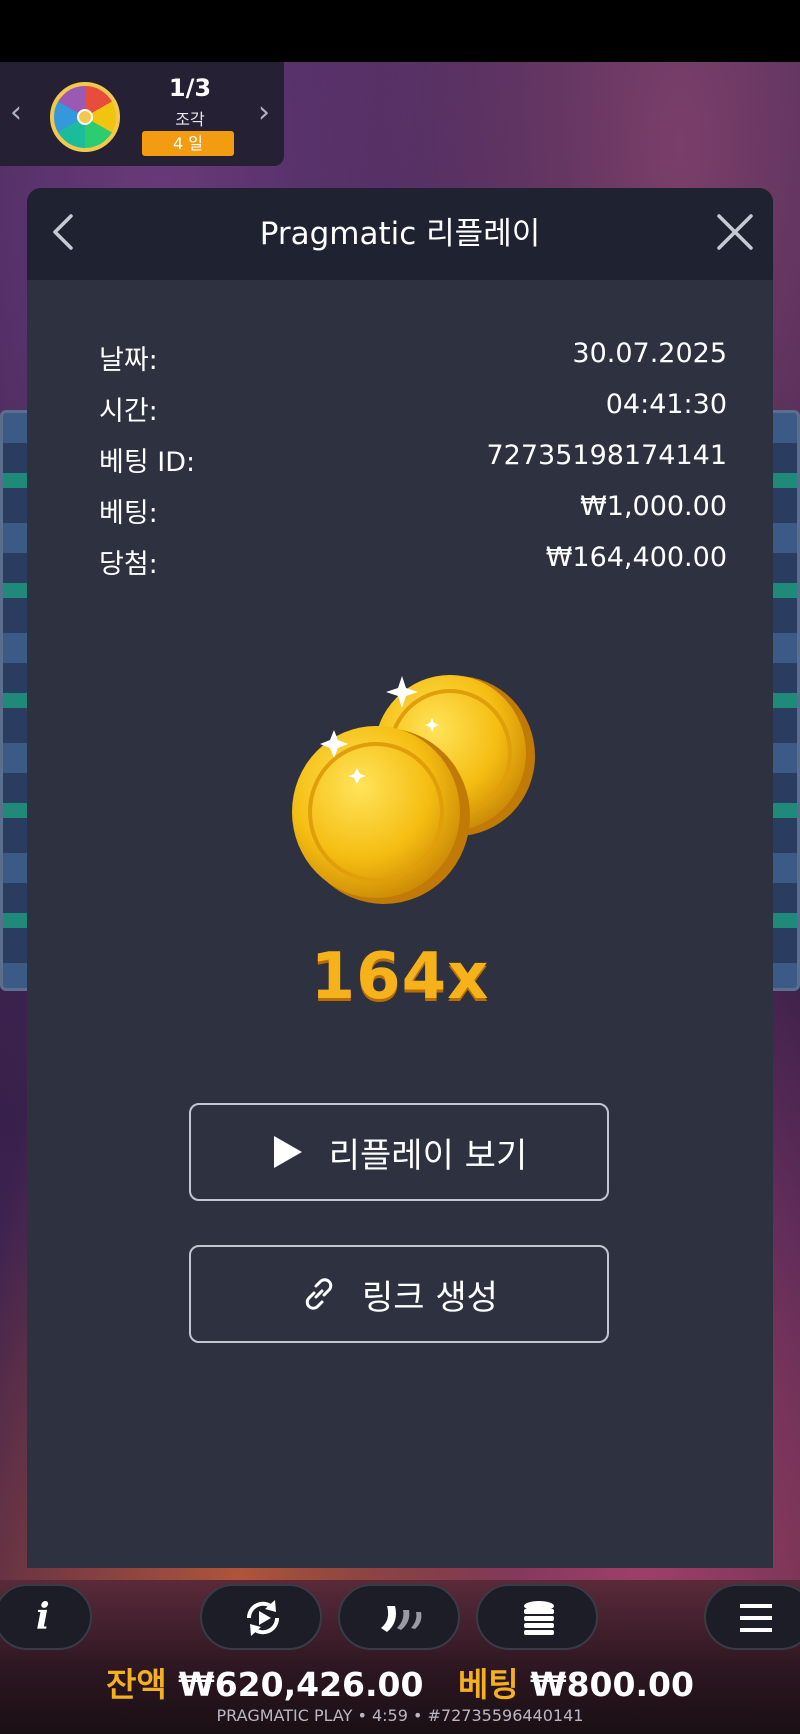 The image size is (800, 1734). What do you see at coordinates (16, 113) in the screenshot?
I see `chevron-left-icon: ‹` at bounding box center [16, 113].